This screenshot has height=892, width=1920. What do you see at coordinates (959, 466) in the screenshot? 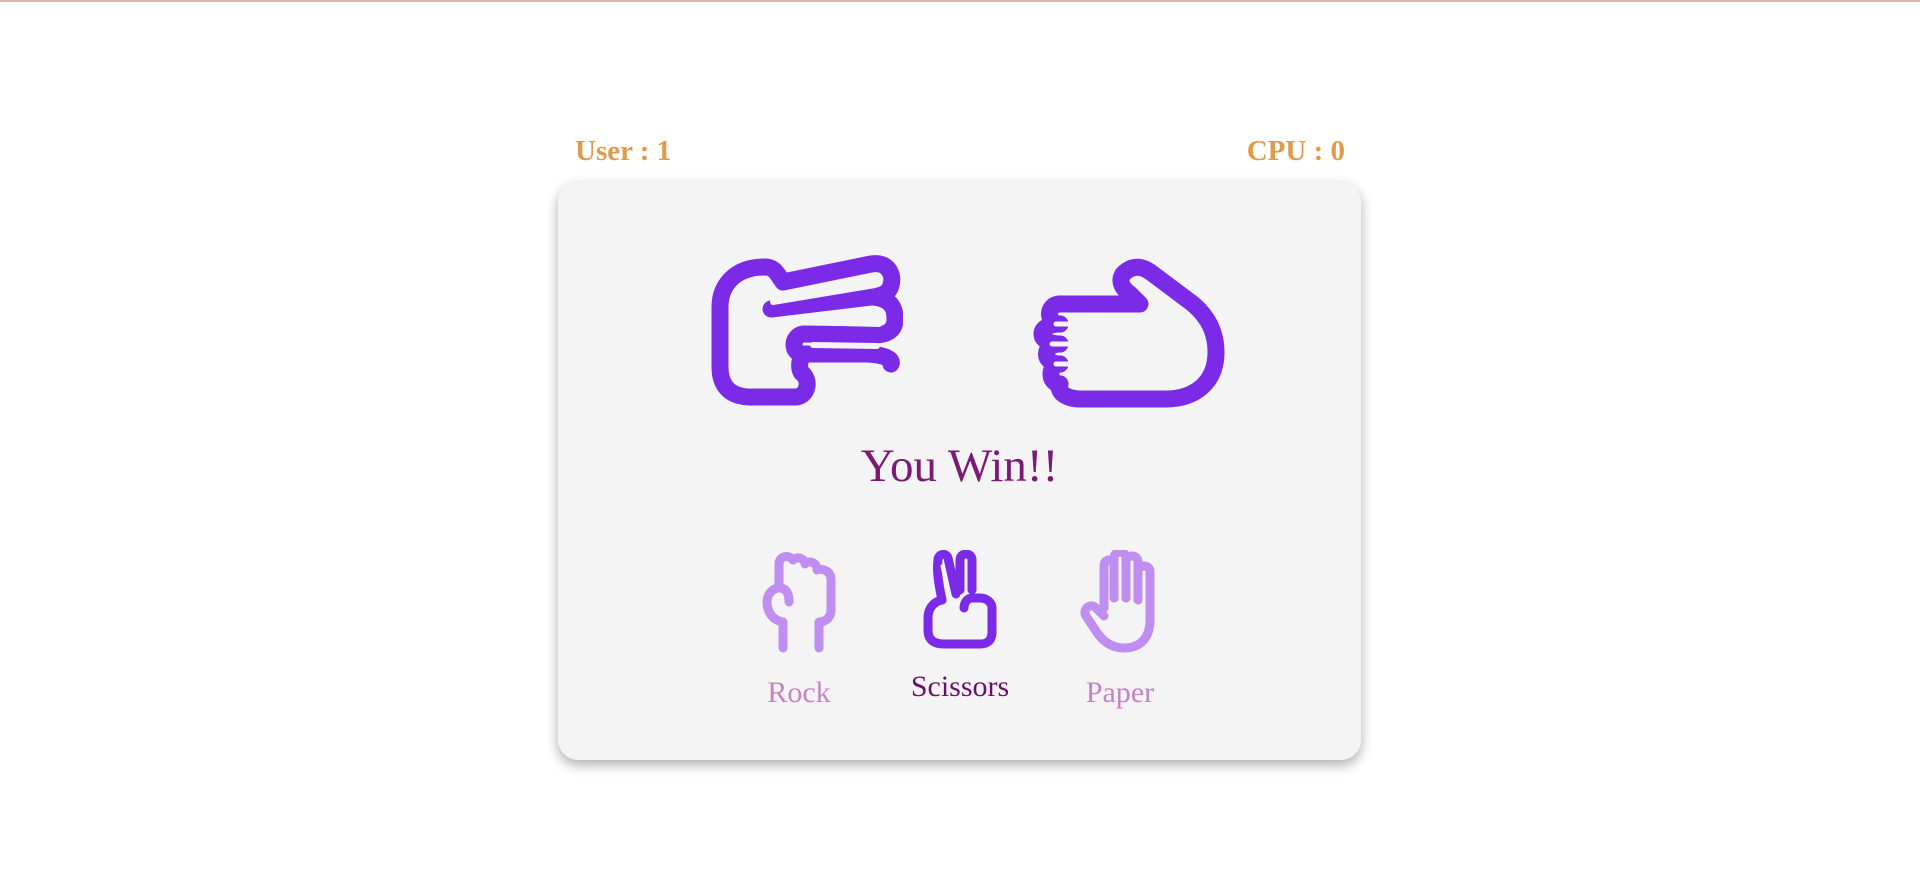
I see `round-result: You Win!!` at bounding box center [959, 466].